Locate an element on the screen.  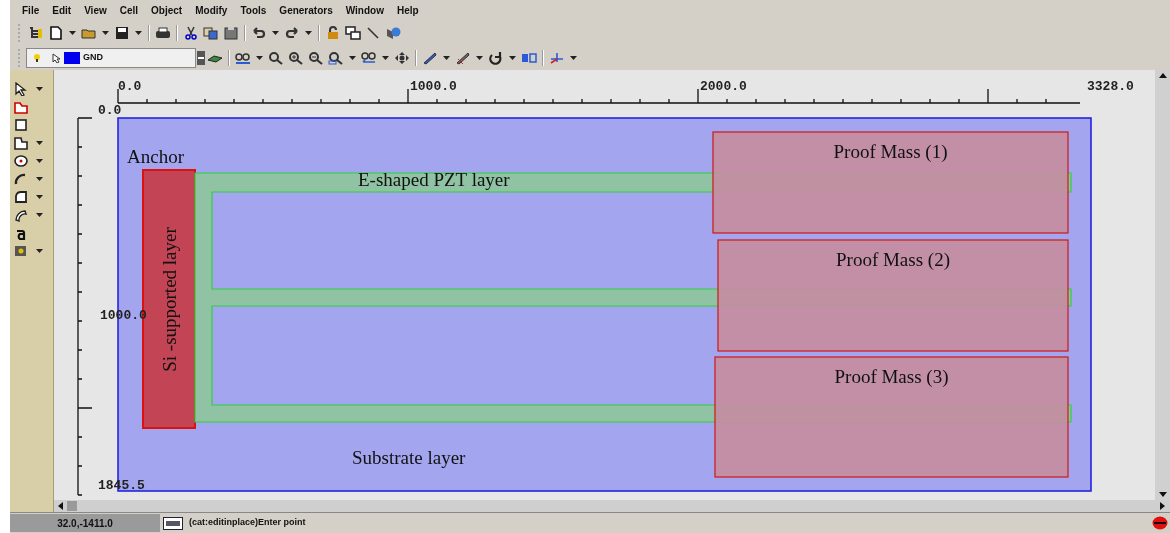
vertical-scrollbar is located at coordinates (1162, 285).